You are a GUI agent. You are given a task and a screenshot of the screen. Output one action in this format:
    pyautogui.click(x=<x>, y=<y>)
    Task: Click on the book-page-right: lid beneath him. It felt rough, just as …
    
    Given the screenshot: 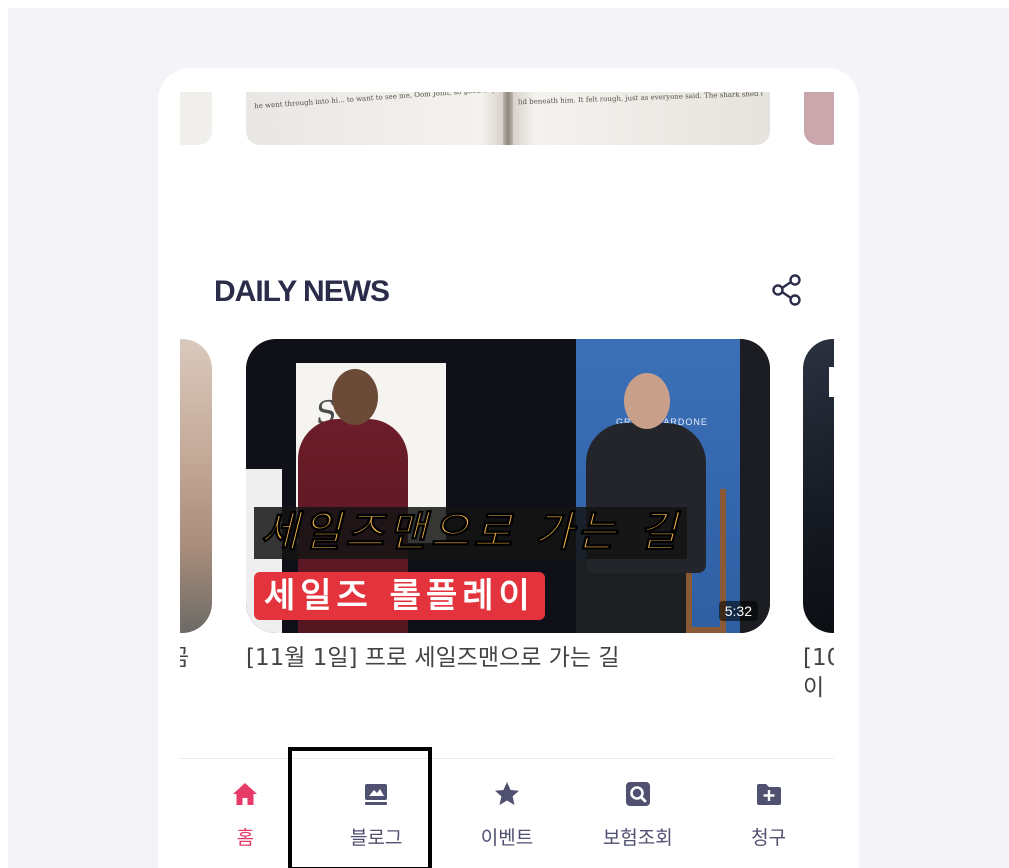 What is the action you would take?
    pyautogui.click(x=640, y=99)
    